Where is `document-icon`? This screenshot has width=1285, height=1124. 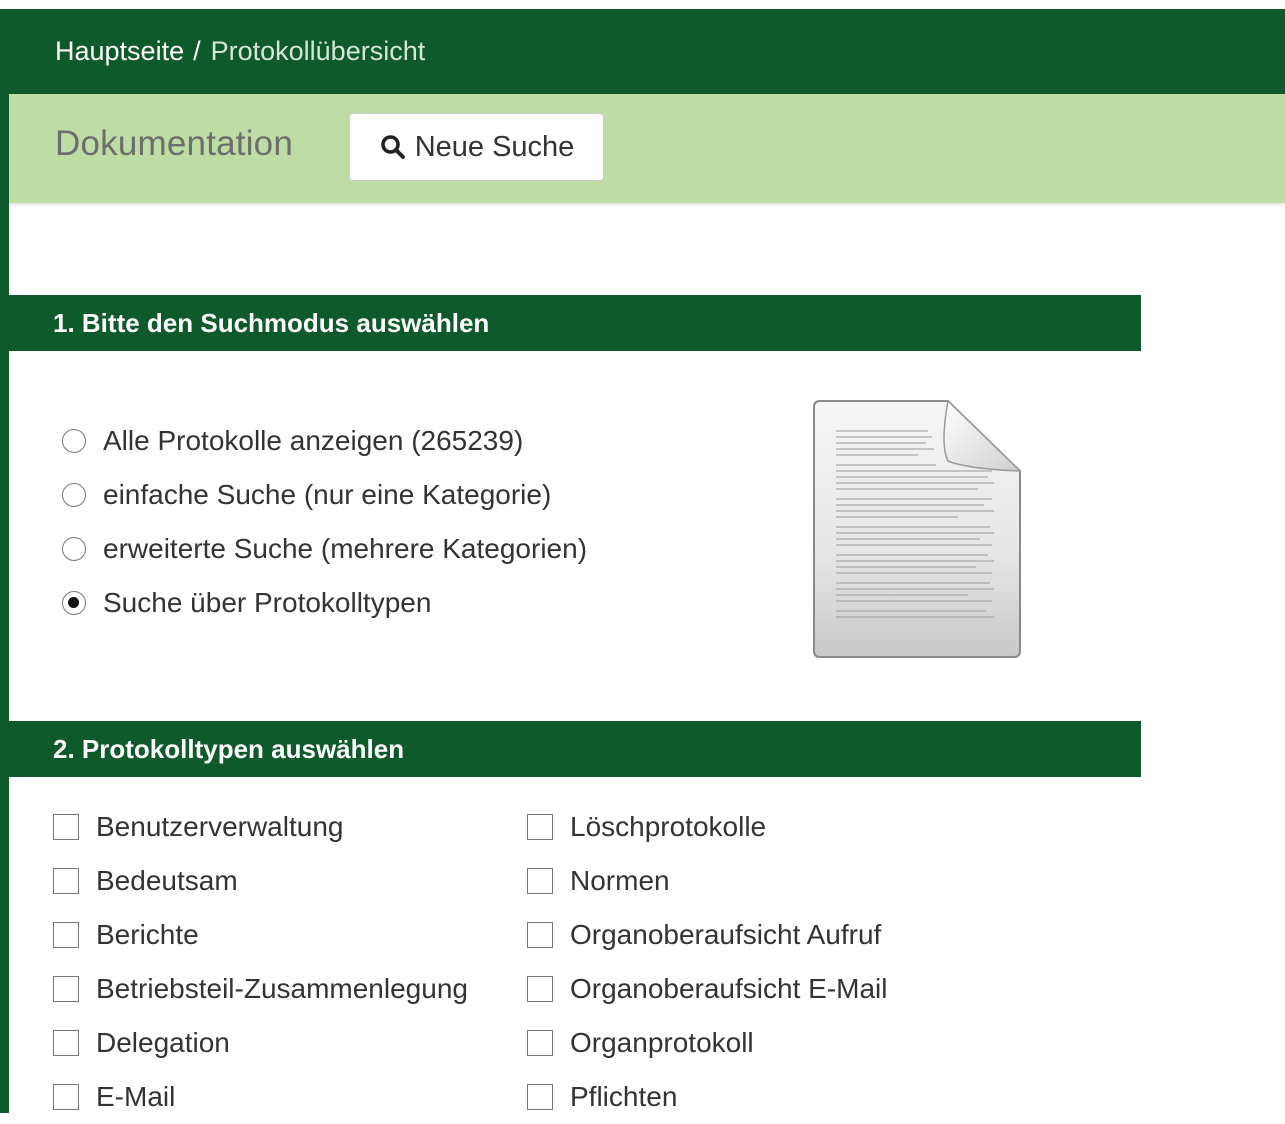 document-icon is located at coordinates (918, 532).